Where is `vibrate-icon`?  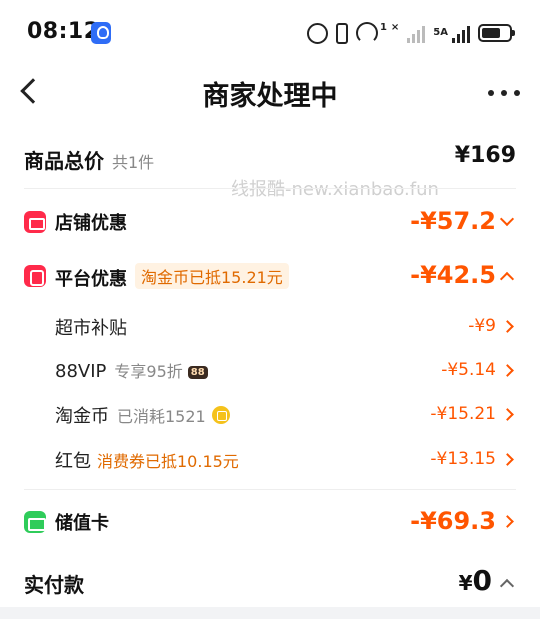
vibrate-icon is located at coordinates (341, 33).